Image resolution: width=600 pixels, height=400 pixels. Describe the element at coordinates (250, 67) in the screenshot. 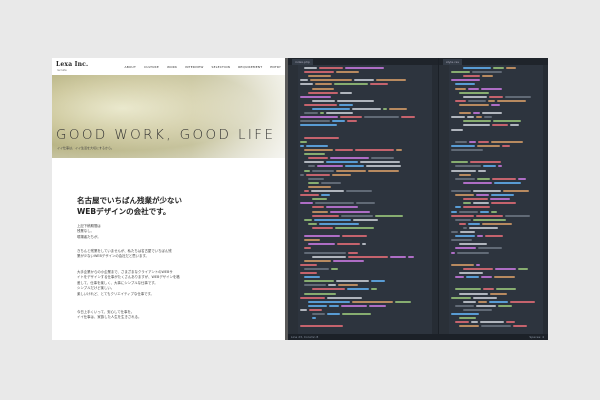

I see `nav-item-requirement: REQUIREMENT` at that location.